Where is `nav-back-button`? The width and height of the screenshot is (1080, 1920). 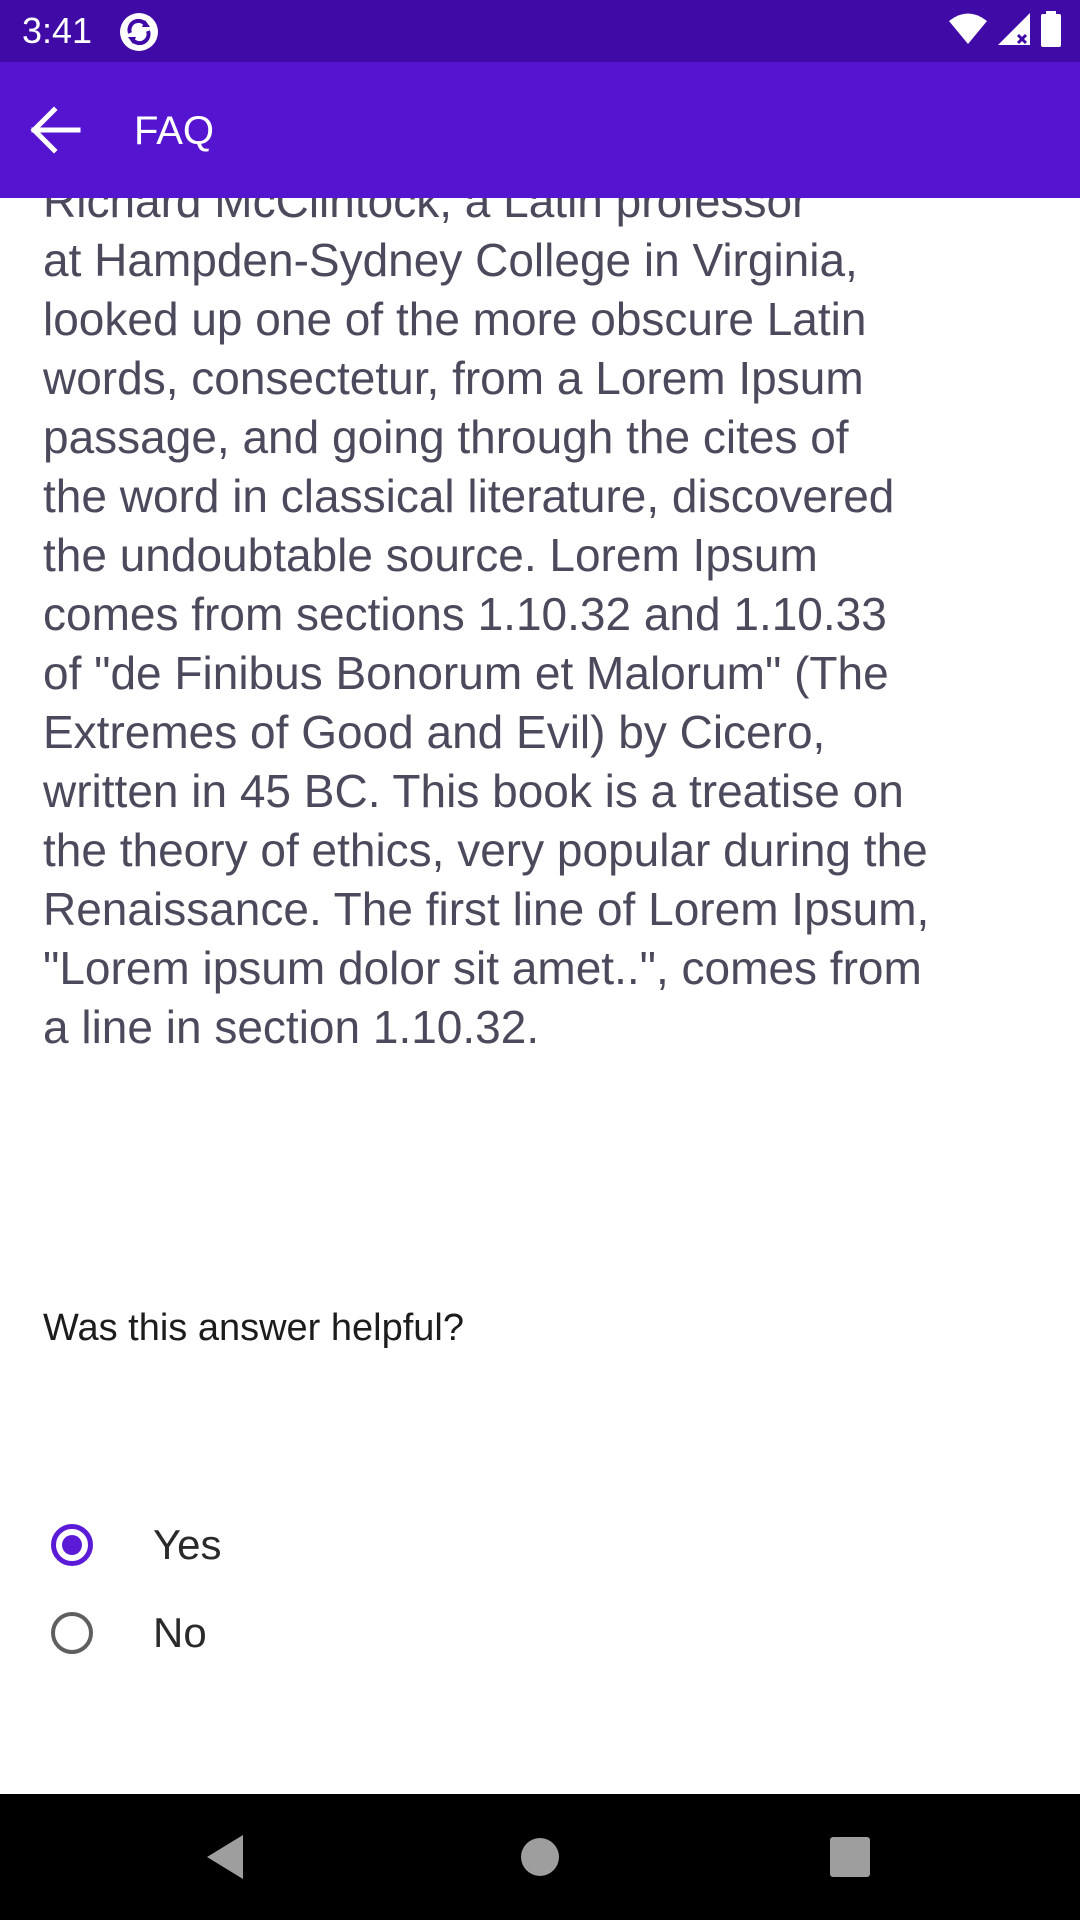 nav-back-button is located at coordinates (225, 1857).